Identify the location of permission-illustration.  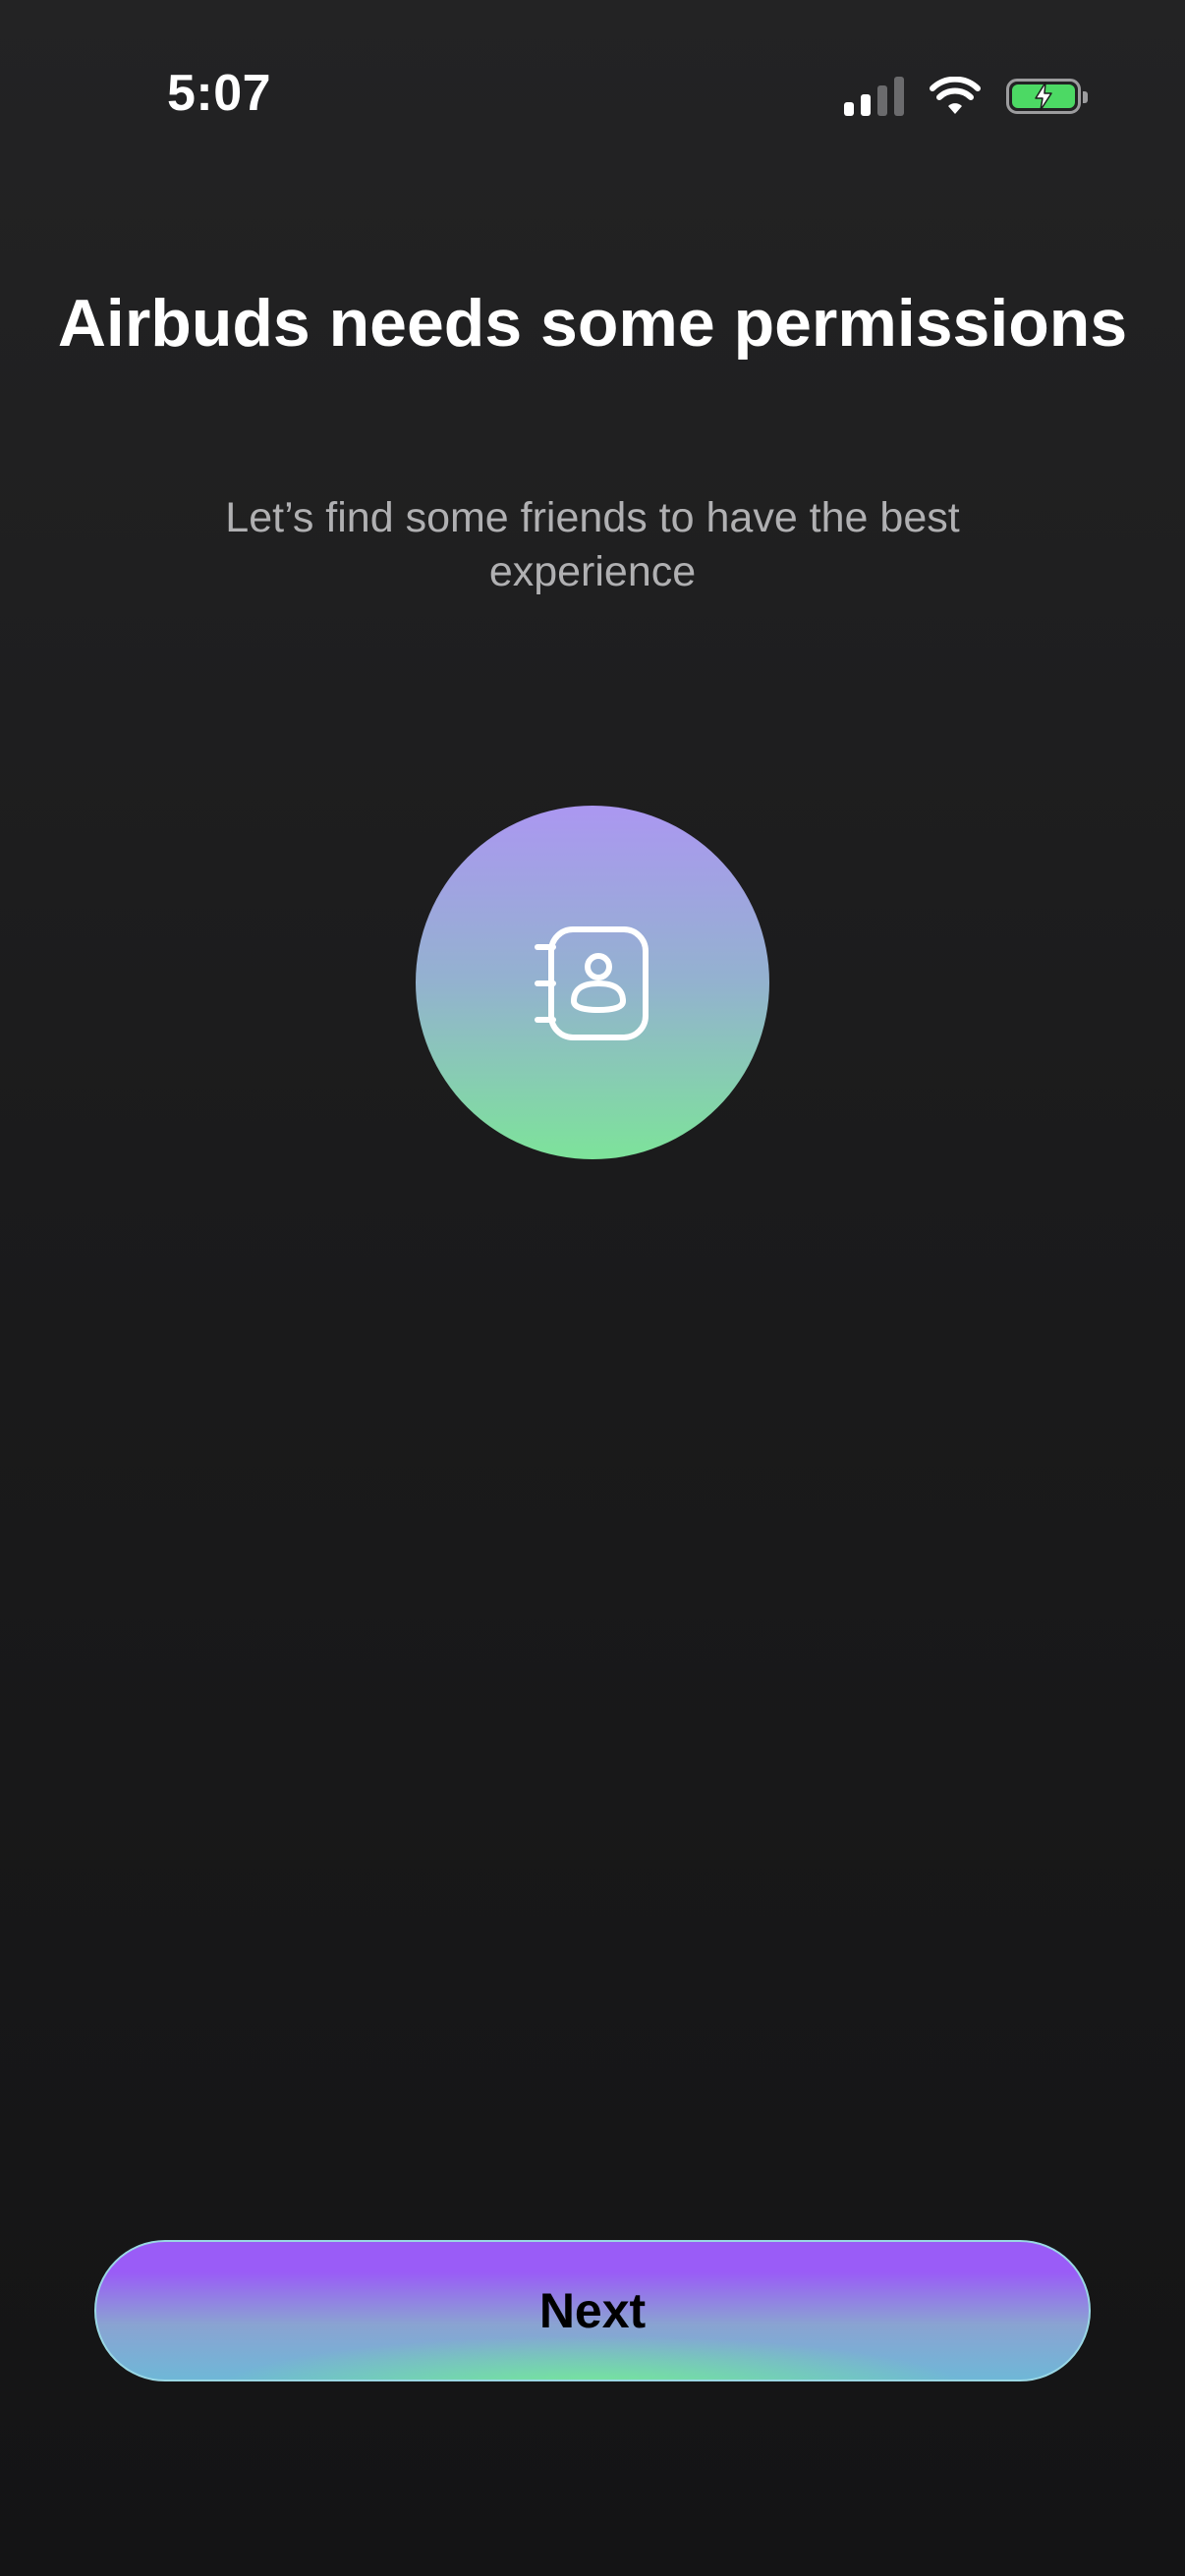
(592, 982).